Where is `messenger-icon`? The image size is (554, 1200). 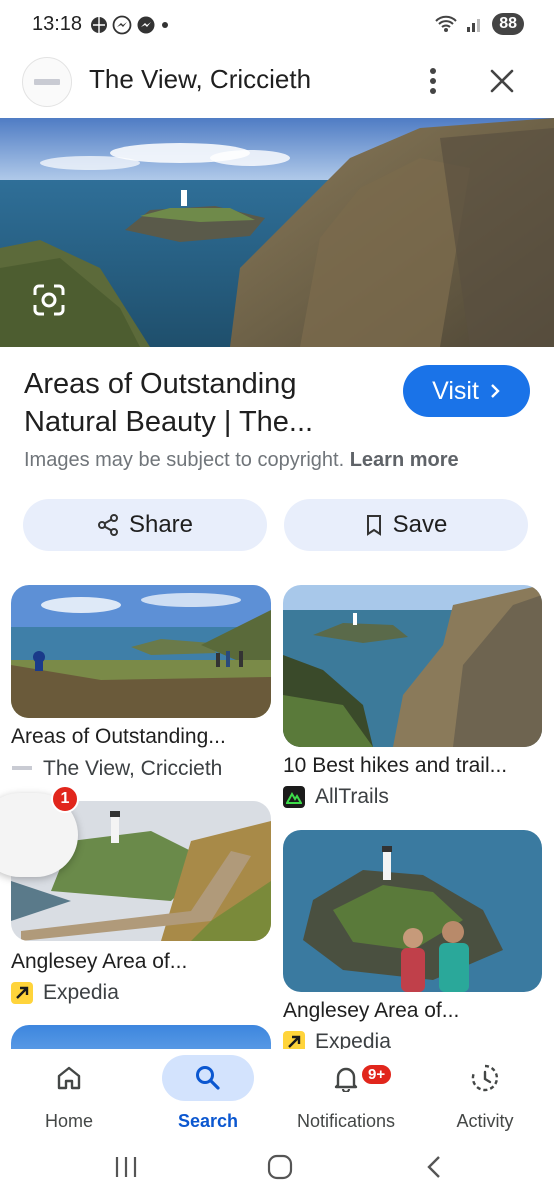 messenger-icon is located at coordinates (122, 25).